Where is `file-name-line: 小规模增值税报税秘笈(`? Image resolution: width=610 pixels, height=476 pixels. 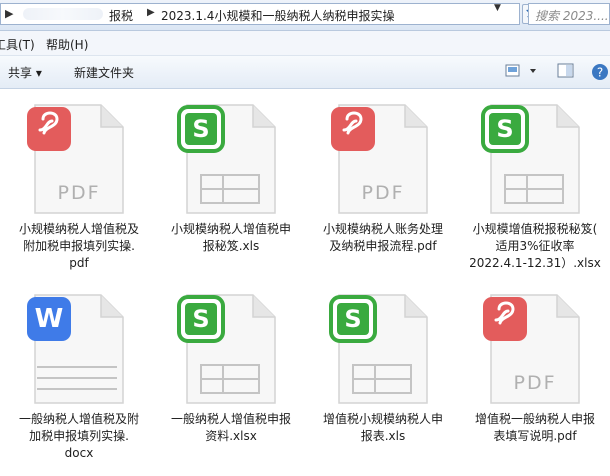
file-name-line: 小规模增值税报税秘笈( is located at coordinates (535, 229).